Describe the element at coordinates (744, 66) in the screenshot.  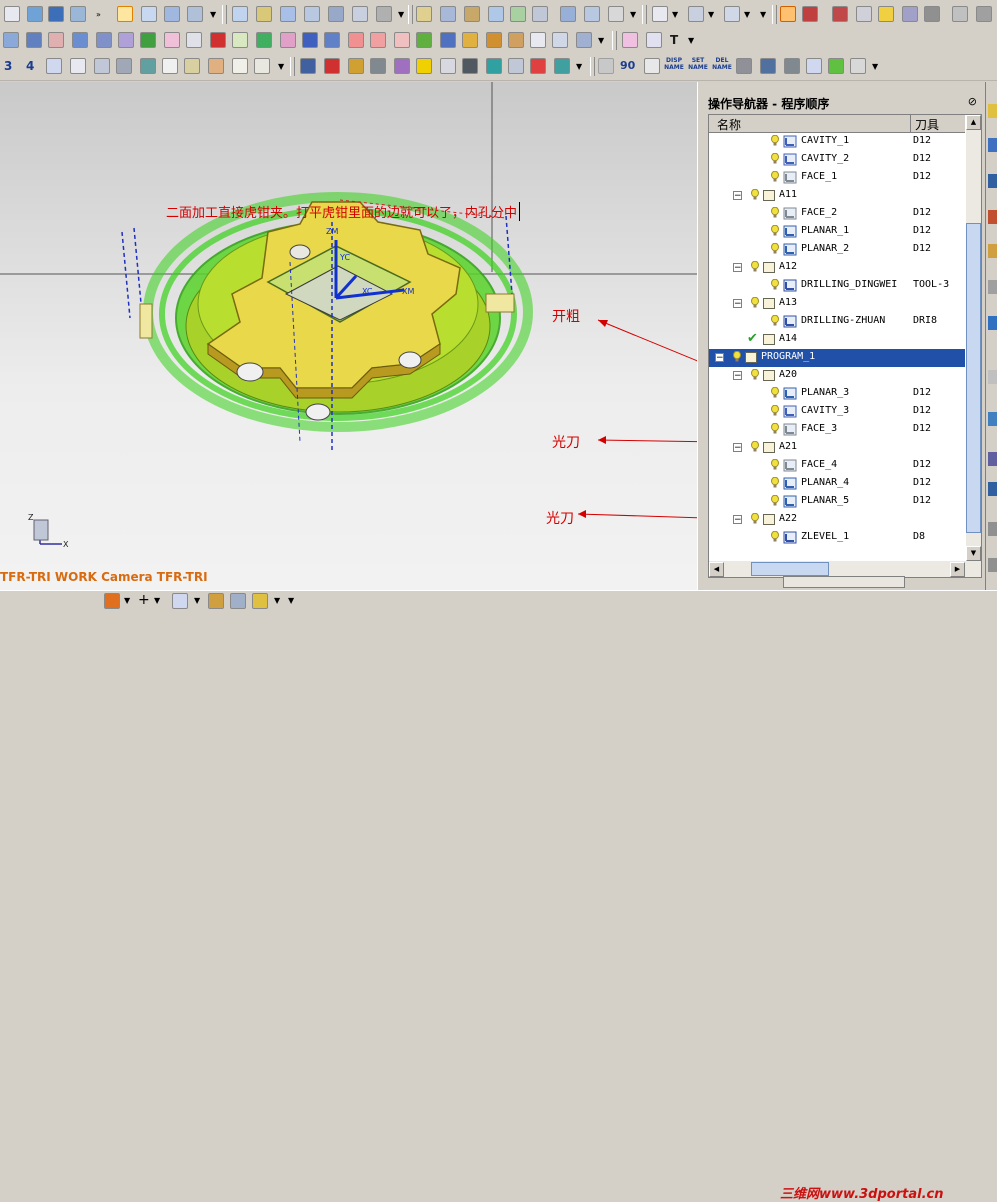
I see `weight-icon` at that location.